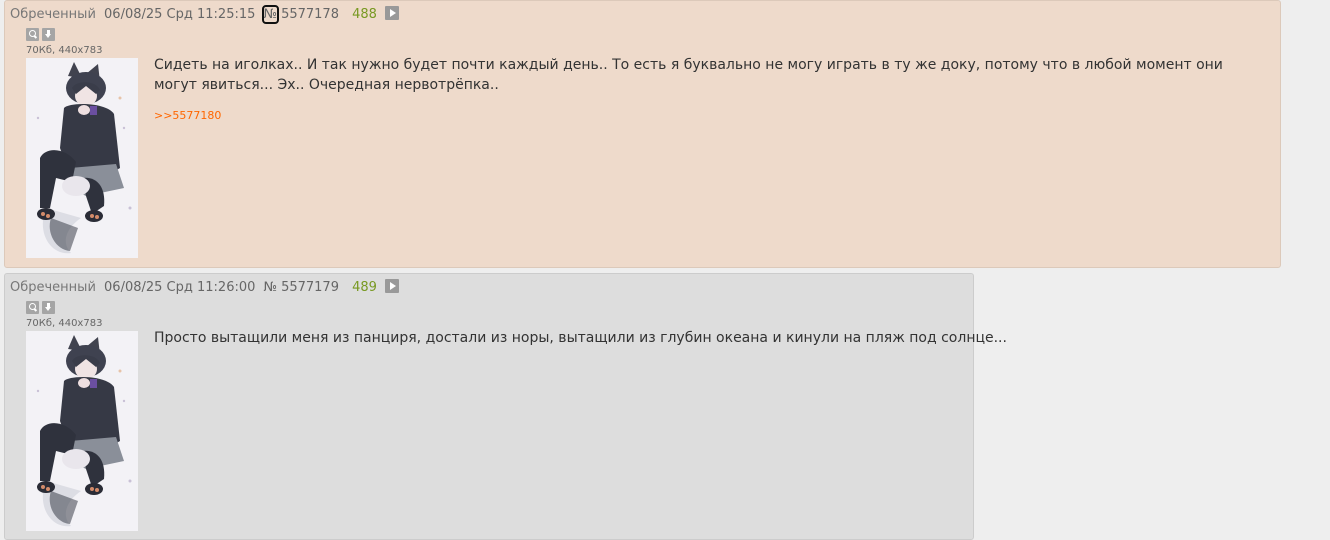  I want to click on post-number-link: № 5577178, so click(302, 14).